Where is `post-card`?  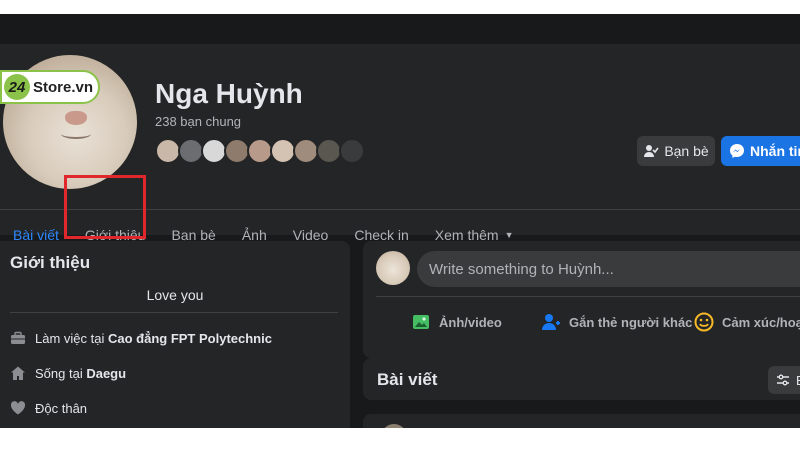 post-card is located at coordinates (581, 421).